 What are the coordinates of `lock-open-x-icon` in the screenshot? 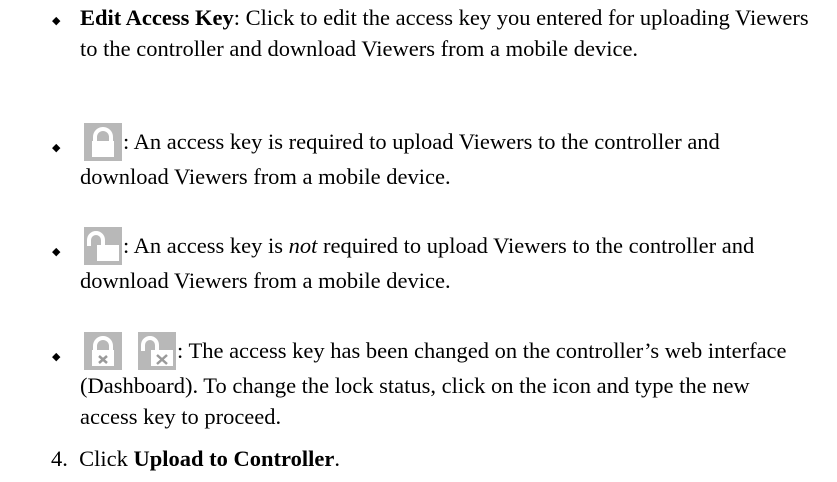 It's located at (157, 351).